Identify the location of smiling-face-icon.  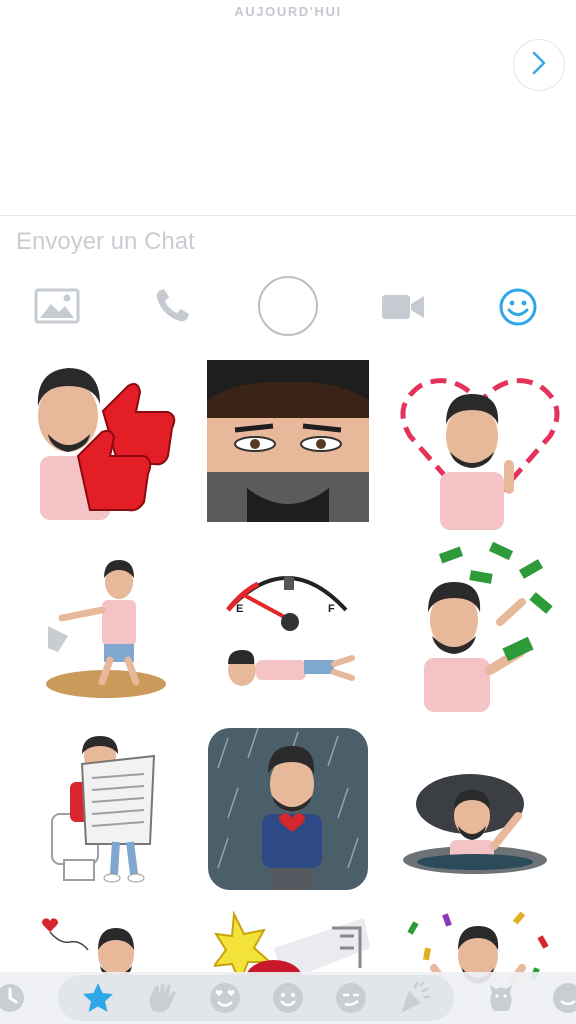
(288, 998).